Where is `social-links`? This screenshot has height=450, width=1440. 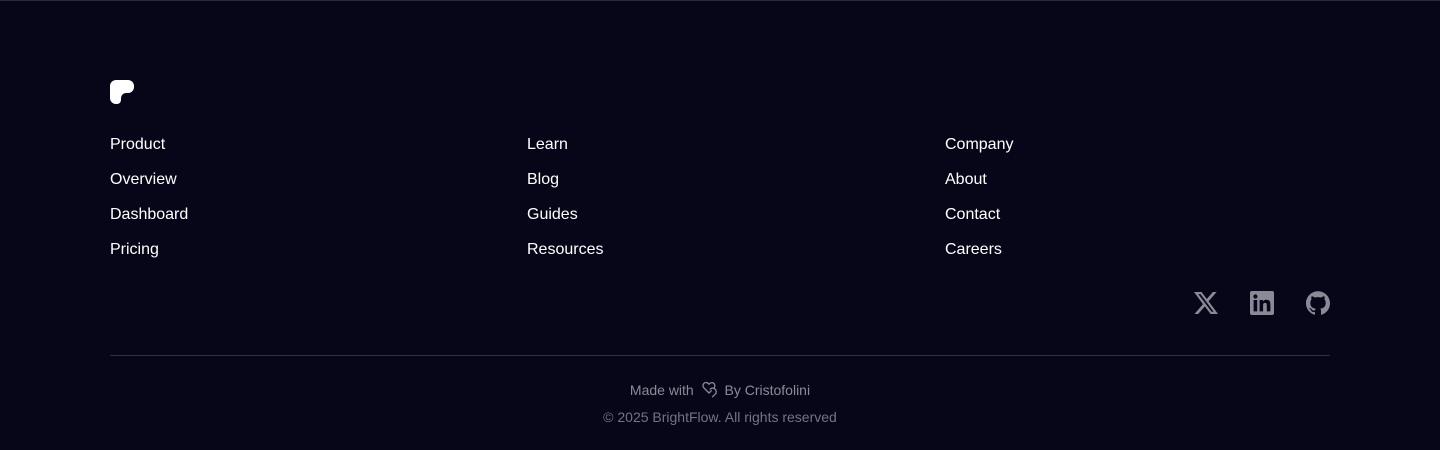
social-links is located at coordinates (1262, 303).